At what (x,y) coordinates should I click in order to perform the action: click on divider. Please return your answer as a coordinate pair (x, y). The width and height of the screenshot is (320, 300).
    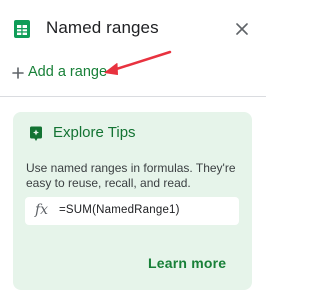
    Looking at the image, I should click on (133, 96).